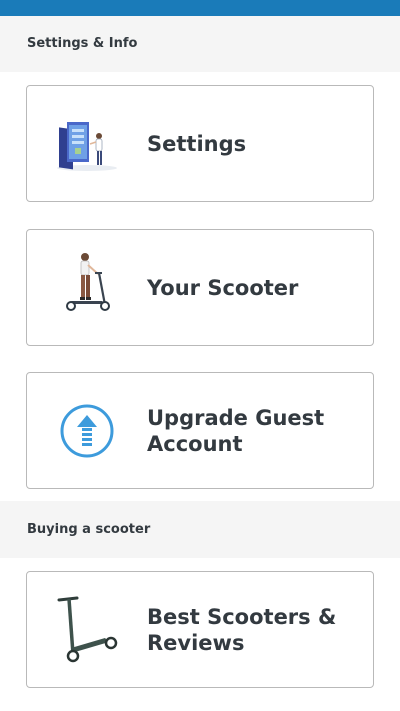  I want to click on person-on-scooter-icon, so click(89, 288).